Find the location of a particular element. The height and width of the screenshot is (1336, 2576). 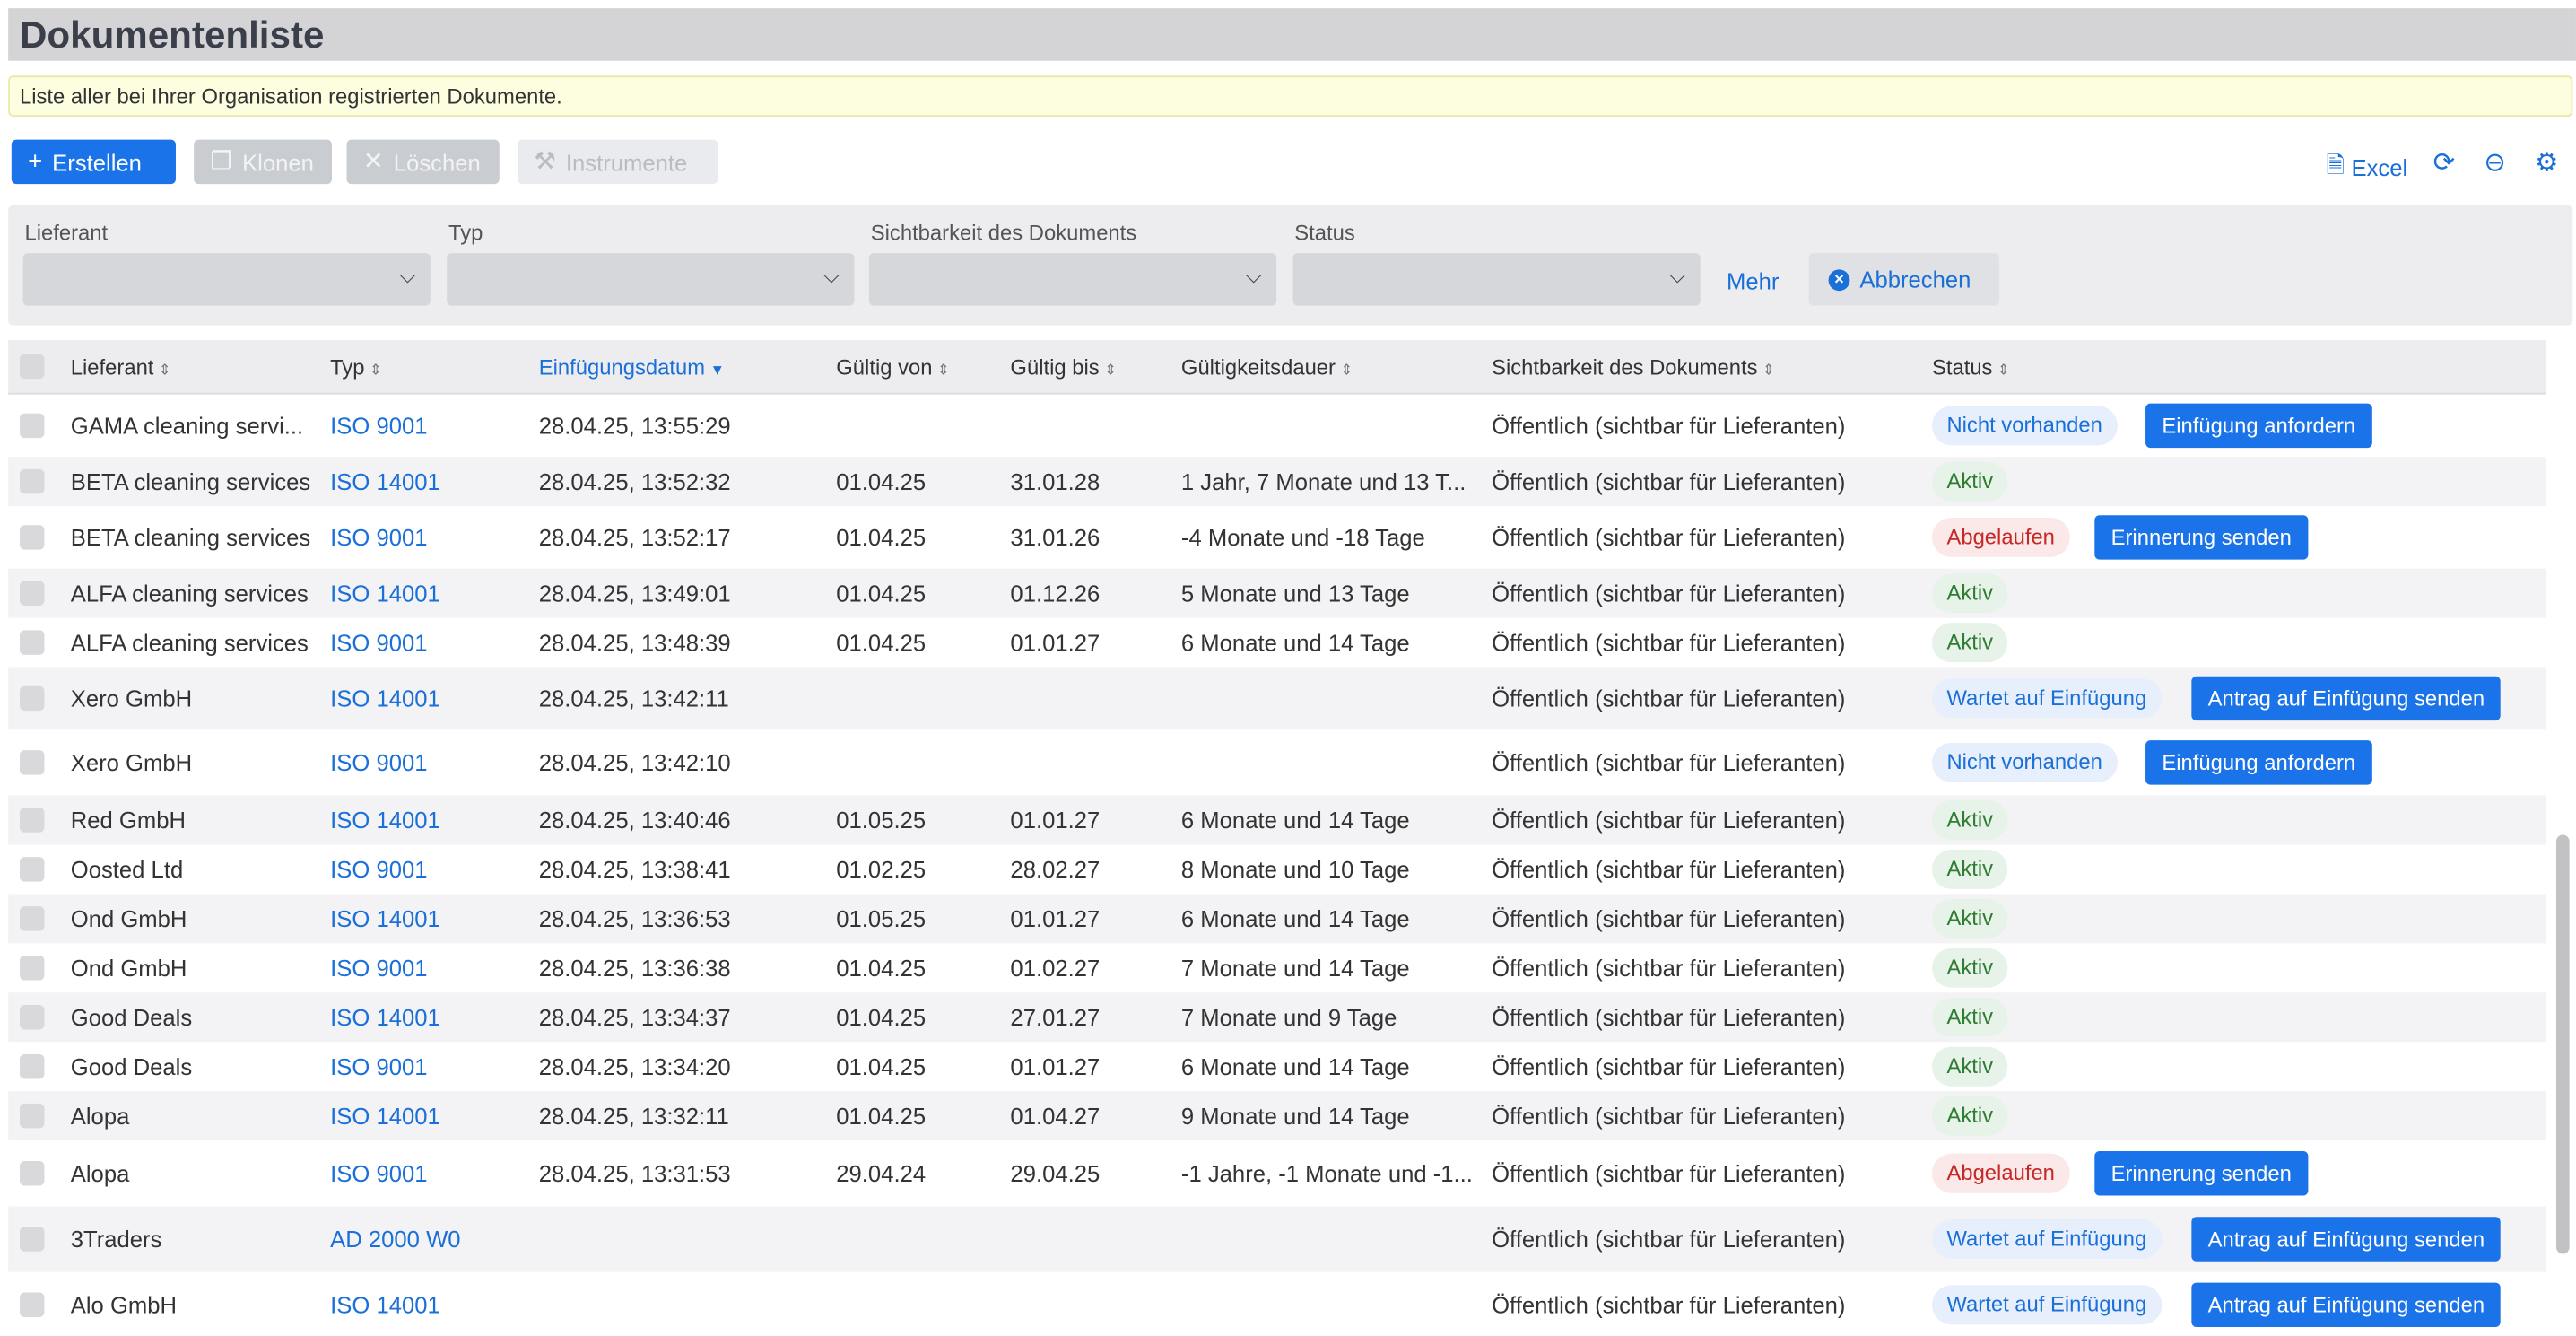

cell-supplier: Red GmbH is located at coordinates (128, 820).